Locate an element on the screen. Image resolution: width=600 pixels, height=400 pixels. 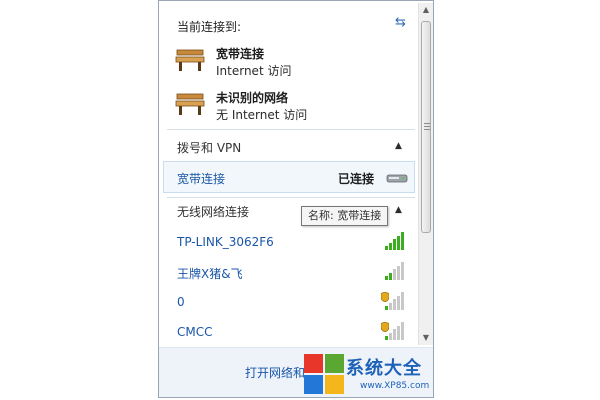
wireless-section-label: 无线网络连接 is located at coordinates (213, 212).